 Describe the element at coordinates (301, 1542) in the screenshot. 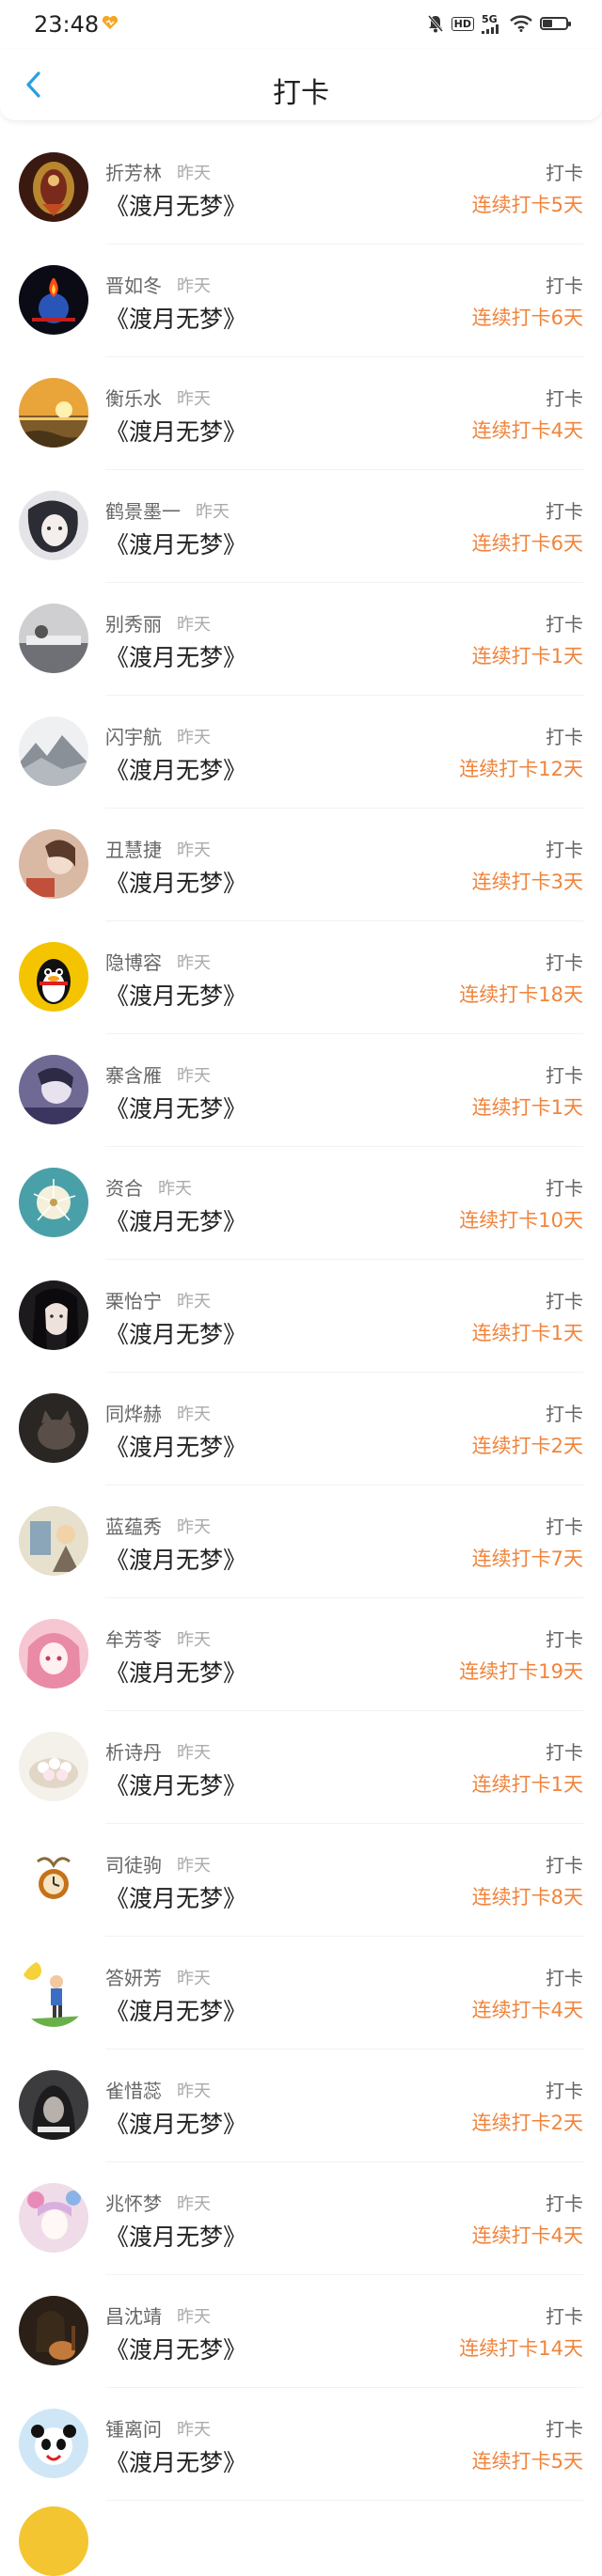

I see `checkin-row: 蓝蕴秀 昨天 《渡月无梦》 打卡 连续打卡7天` at that location.